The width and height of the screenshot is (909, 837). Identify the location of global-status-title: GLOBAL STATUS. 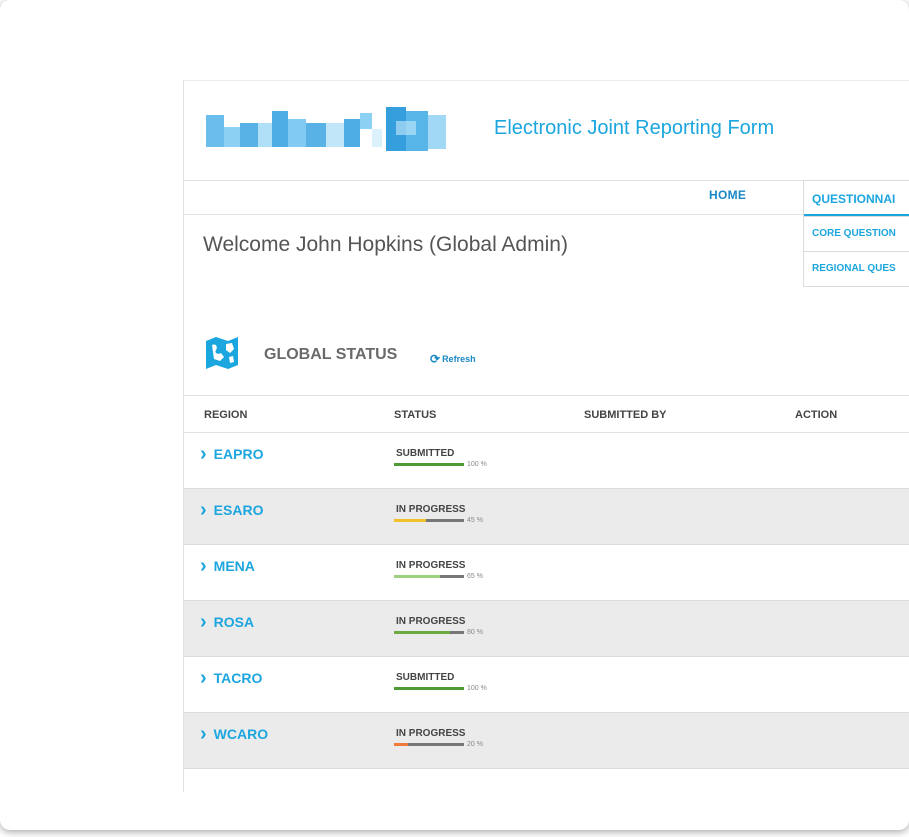
(331, 354).